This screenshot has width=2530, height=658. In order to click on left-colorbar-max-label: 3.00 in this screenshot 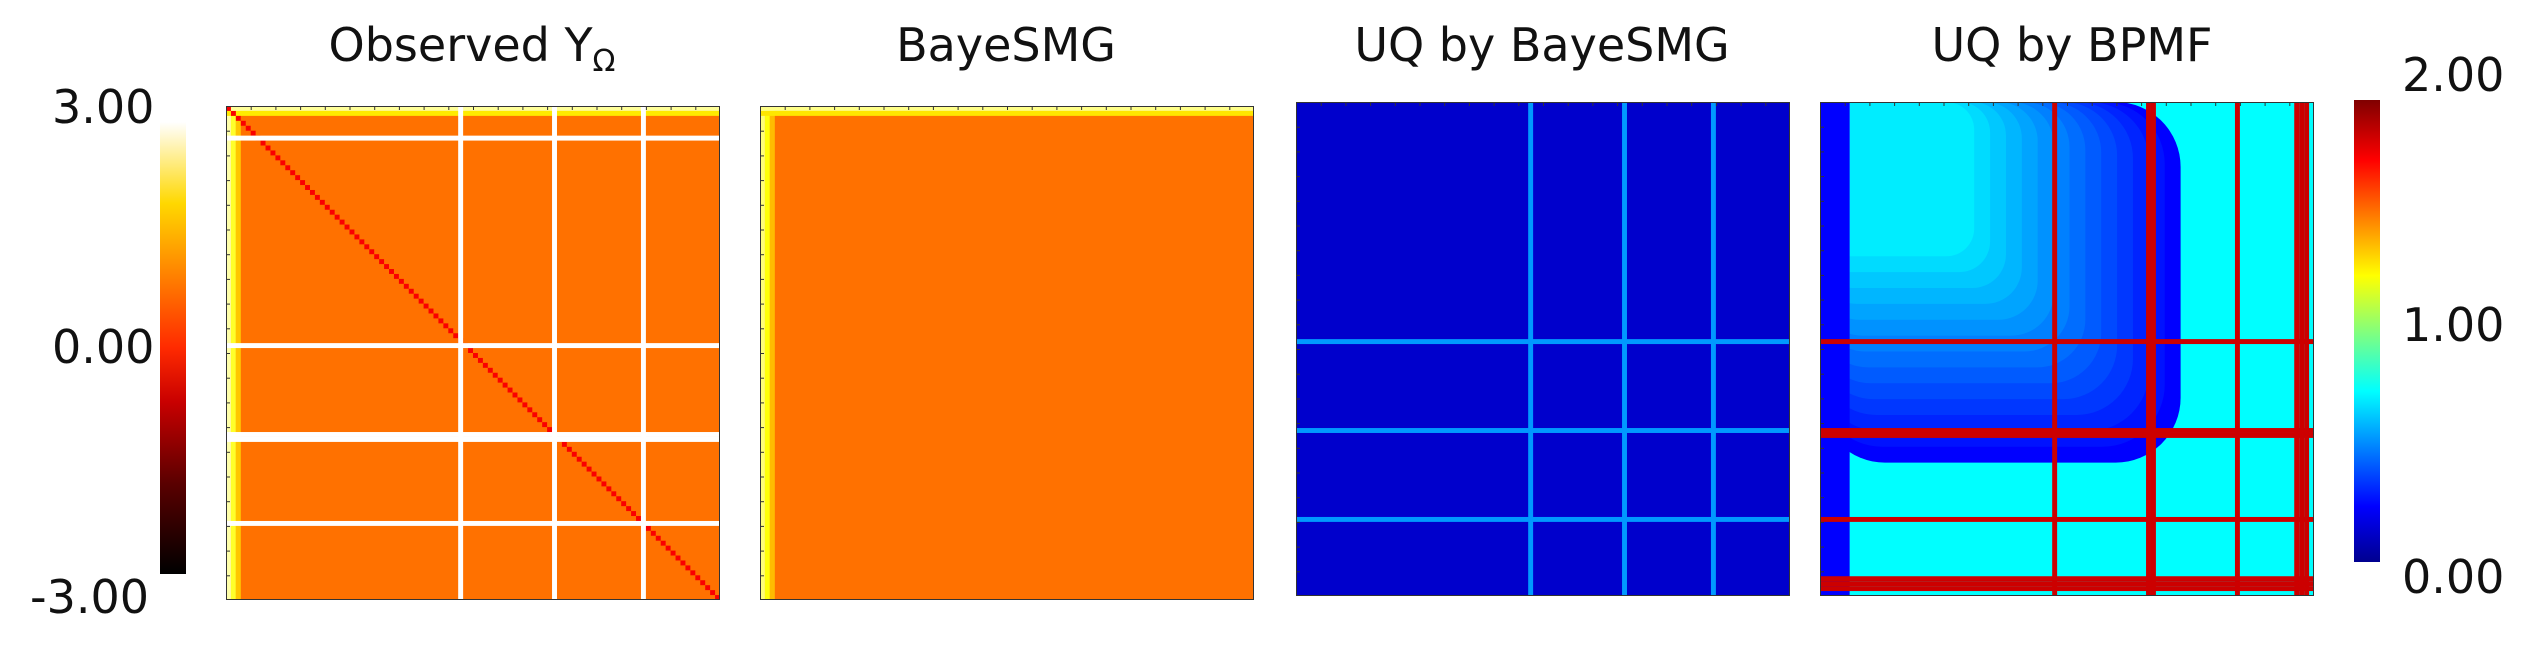, I will do `click(103, 107)`.